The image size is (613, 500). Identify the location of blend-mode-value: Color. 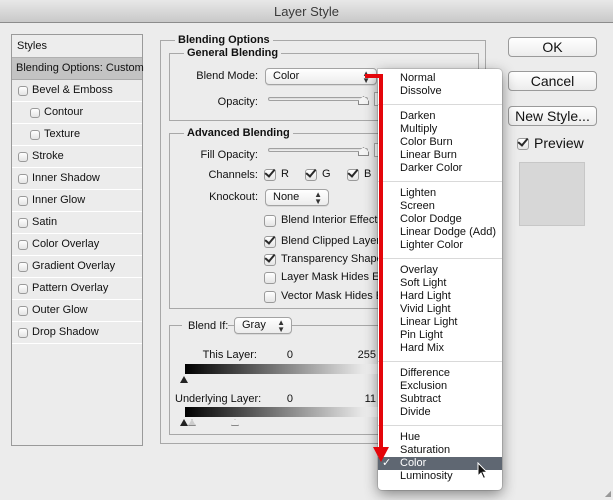
(286, 76).